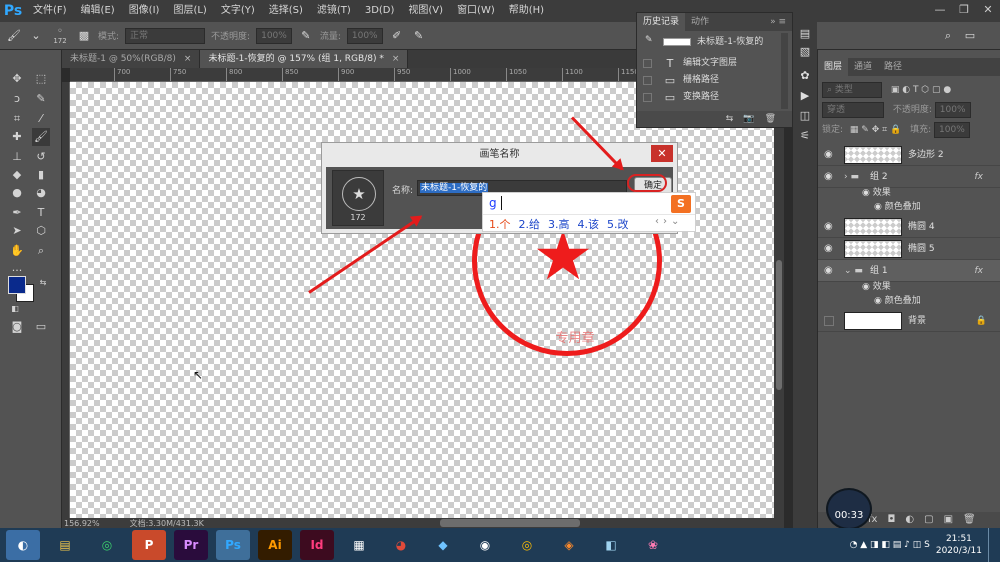 The image size is (1000, 562). What do you see at coordinates (41, 231) in the screenshot?
I see `shape-tool-icon: ⬡` at bounding box center [41, 231].